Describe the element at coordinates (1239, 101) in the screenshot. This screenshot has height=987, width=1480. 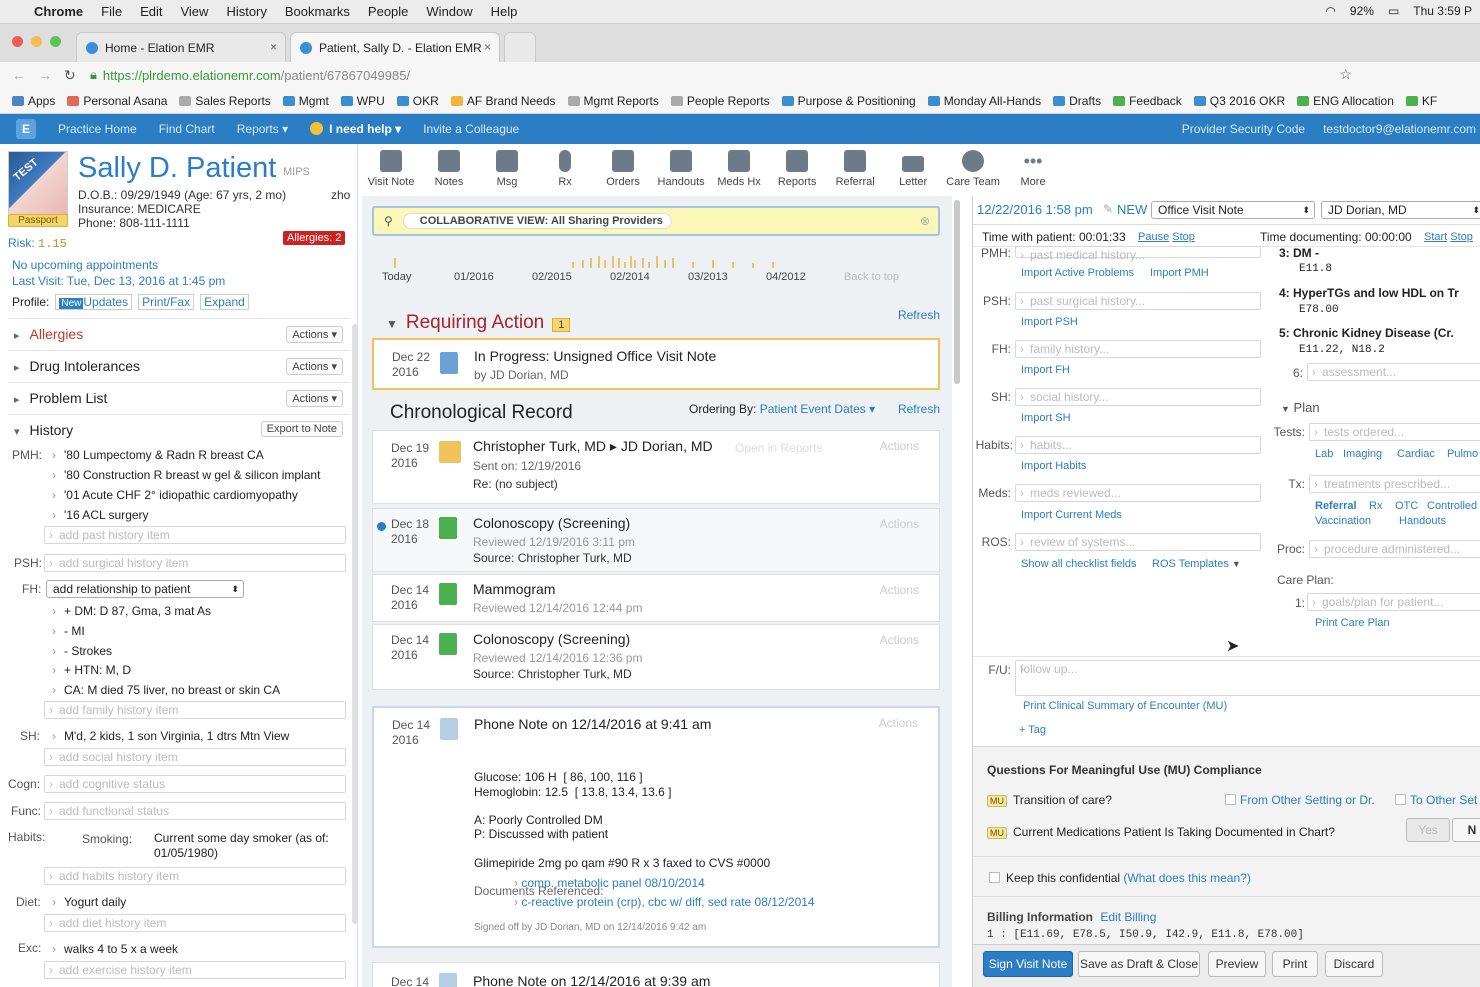
I see `bookmark: Q3 2016 OKR` at that location.